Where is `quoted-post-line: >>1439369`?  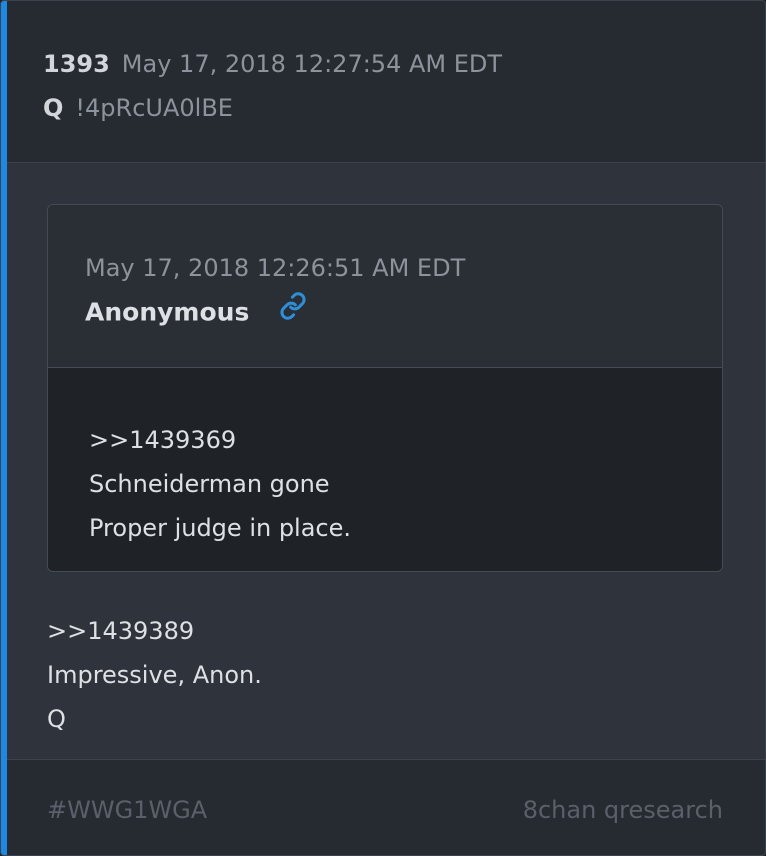 quoted-post-line: >>1439369 is located at coordinates (220, 440).